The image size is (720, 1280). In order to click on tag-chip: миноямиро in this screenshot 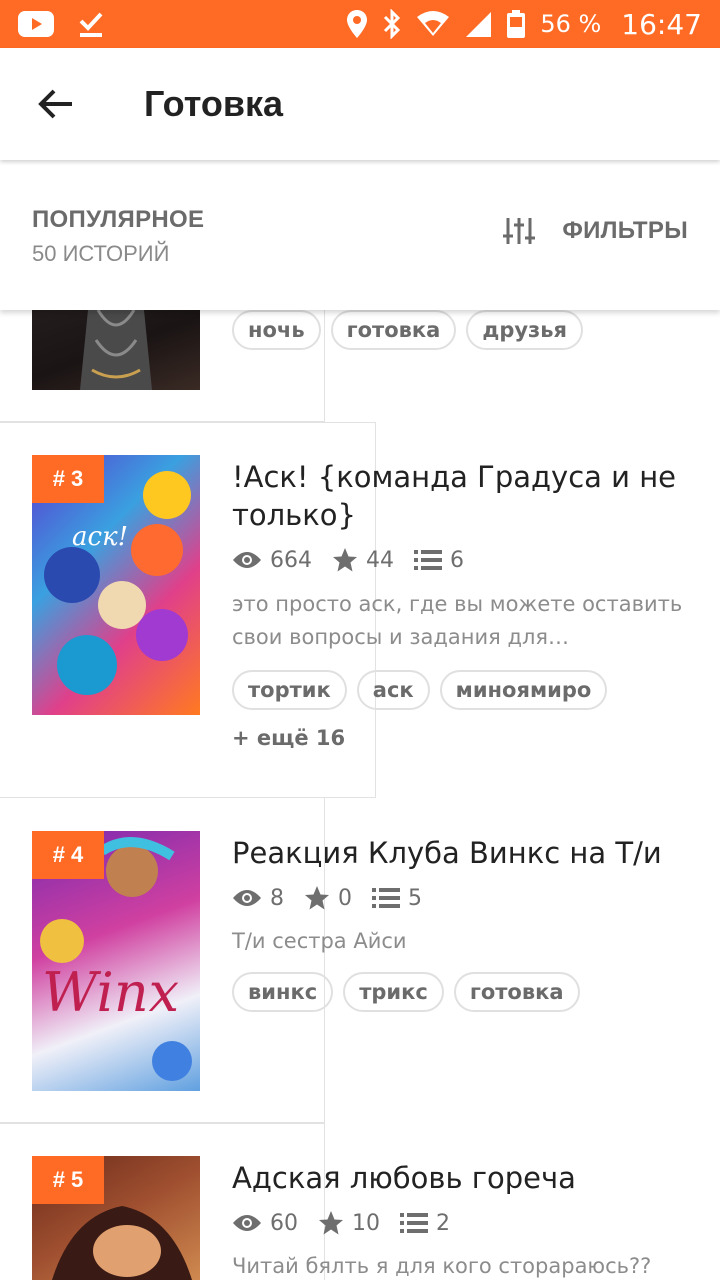, I will do `click(523, 690)`.